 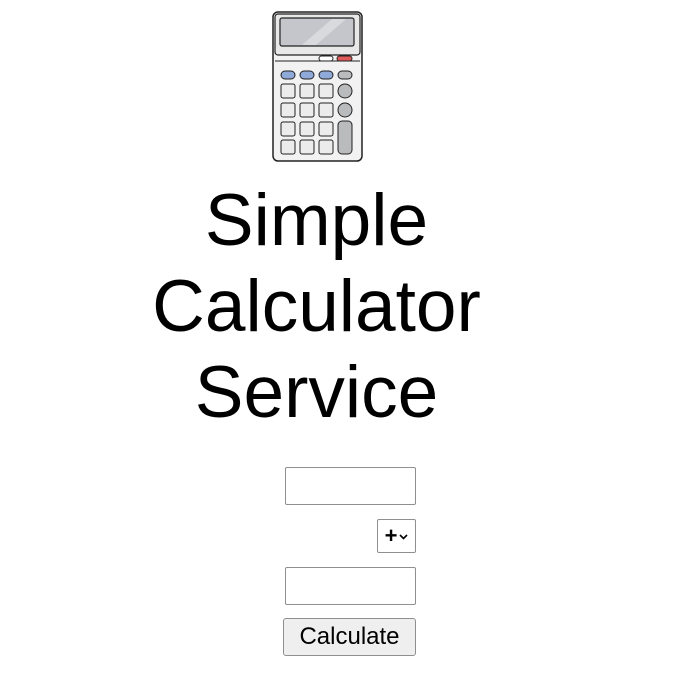 What do you see at coordinates (350, 486) in the screenshot?
I see `first-number-input` at bounding box center [350, 486].